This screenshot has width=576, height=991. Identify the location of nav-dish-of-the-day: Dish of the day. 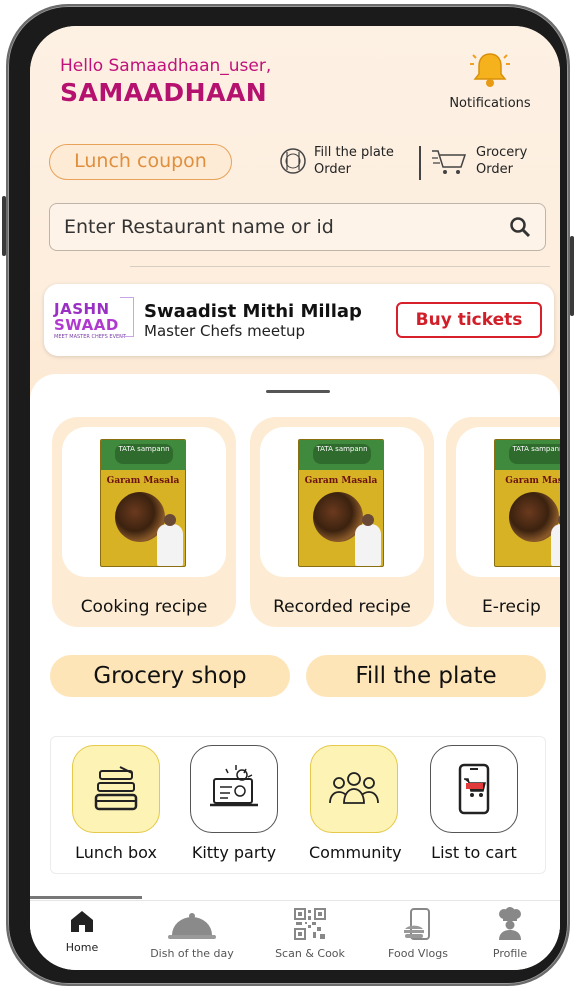
(192, 935).